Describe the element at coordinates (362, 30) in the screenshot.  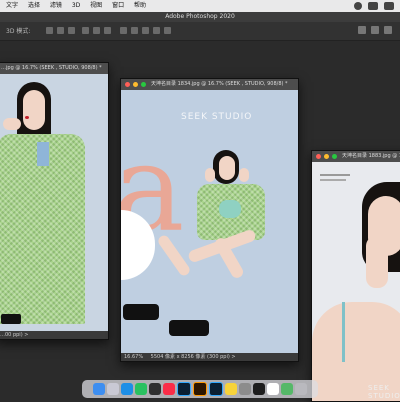
I see `search-icon` at that location.